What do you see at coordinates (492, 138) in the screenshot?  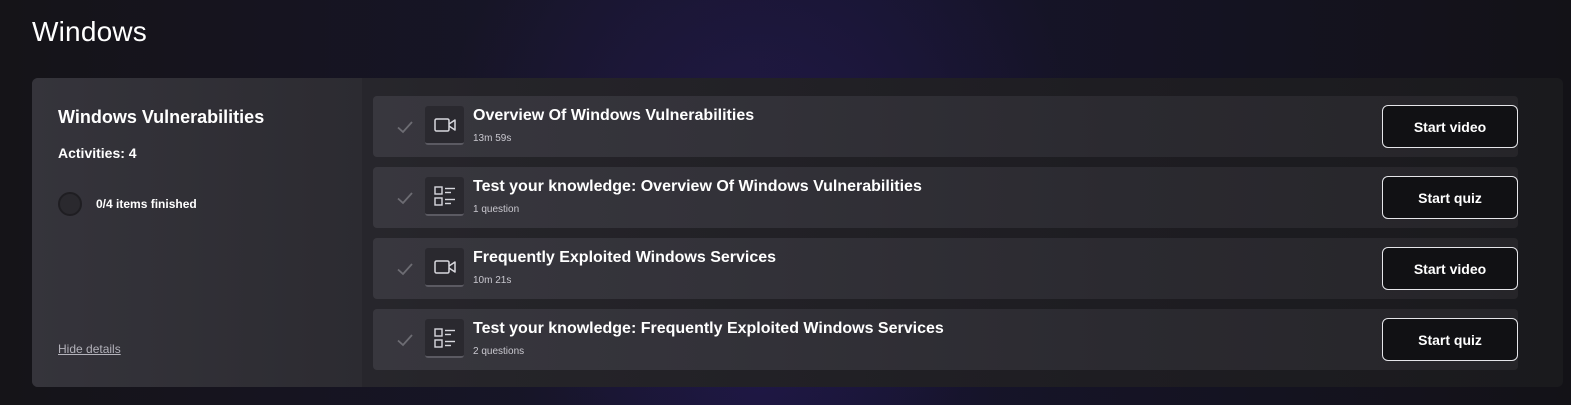 I see `activity-duration: 13m 59s` at bounding box center [492, 138].